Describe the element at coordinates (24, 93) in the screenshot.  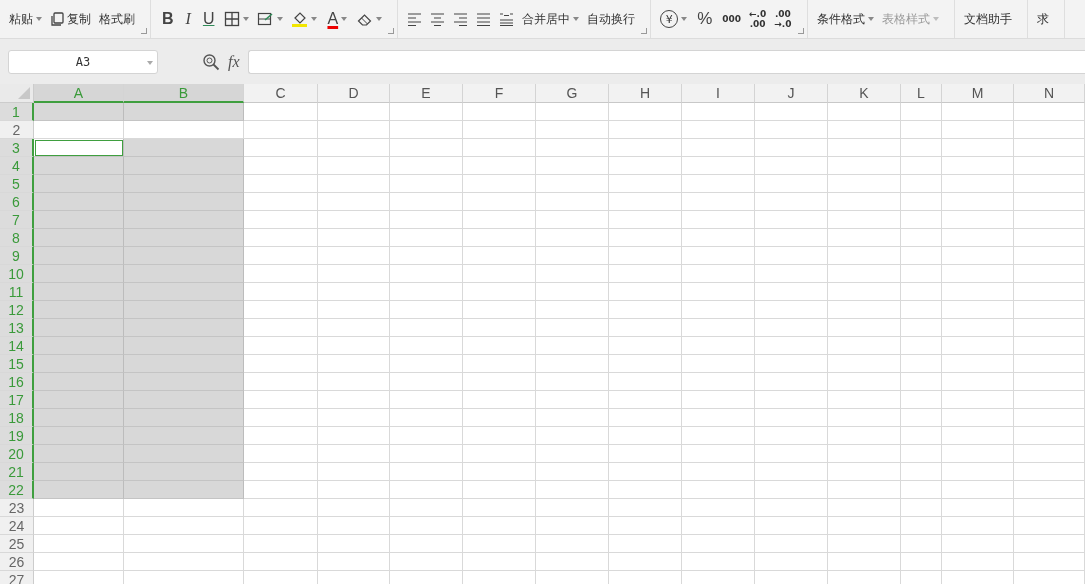
I see `select-all-icon` at that location.